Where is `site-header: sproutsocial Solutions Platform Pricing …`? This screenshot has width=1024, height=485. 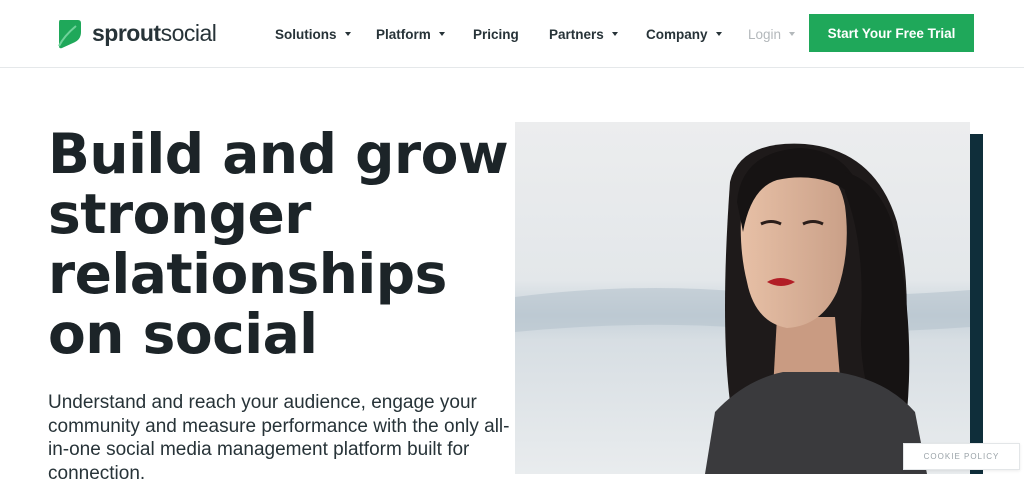 site-header: sproutsocial Solutions Platform Pricing … is located at coordinates (512, 34).